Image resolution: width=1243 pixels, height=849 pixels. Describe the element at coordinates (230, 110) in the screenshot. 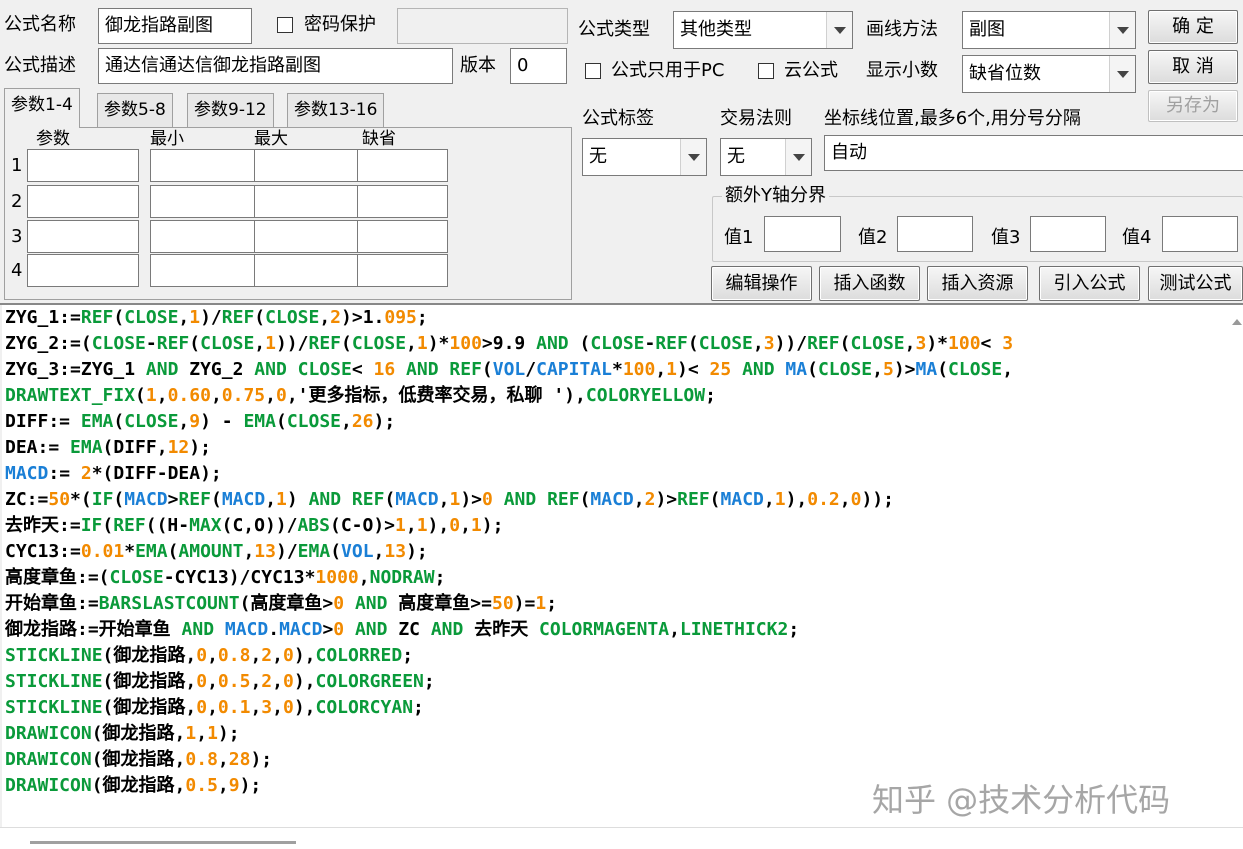

I see `tab-params-9-12: 参数9-12` at that location.